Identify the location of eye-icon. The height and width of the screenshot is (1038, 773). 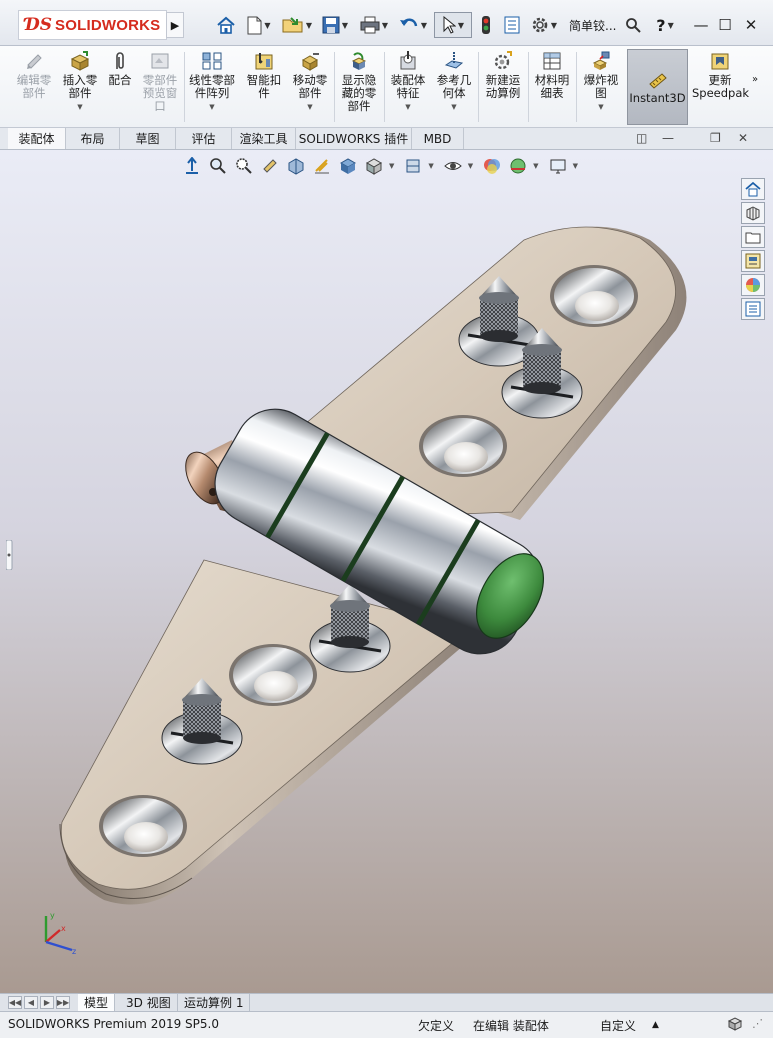
(453, 166).